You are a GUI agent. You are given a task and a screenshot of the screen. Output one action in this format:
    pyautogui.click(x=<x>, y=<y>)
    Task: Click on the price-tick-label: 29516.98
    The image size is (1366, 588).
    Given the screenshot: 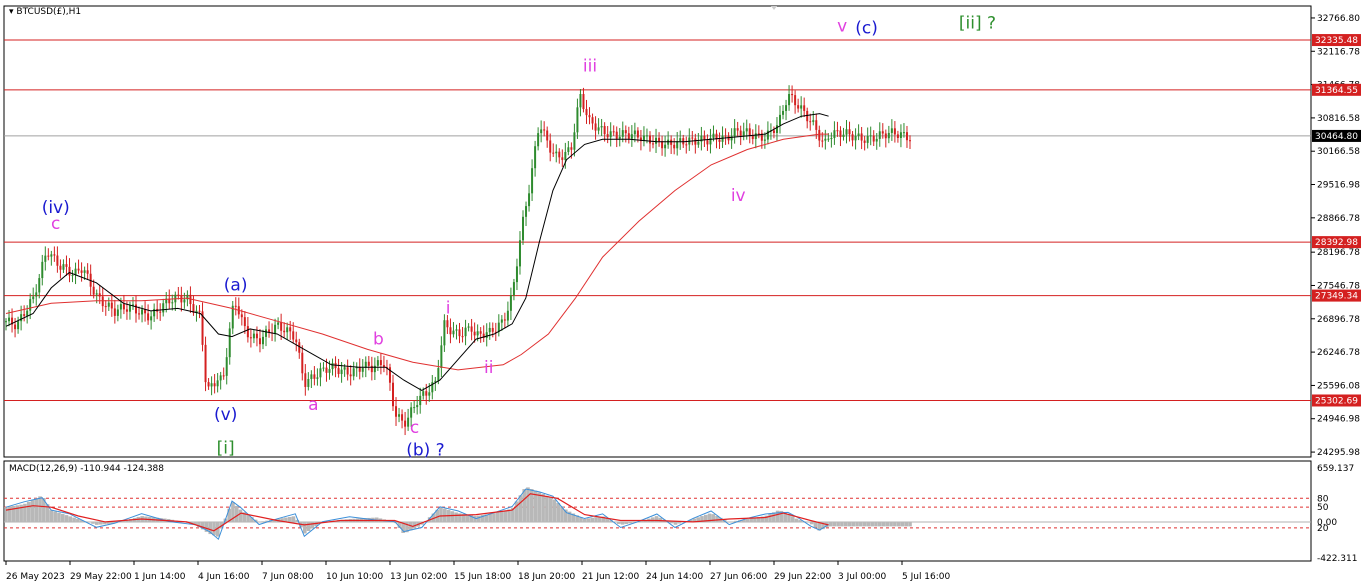 What is the action you would take?
    pyautogui.click(x=1338, y=186)
    